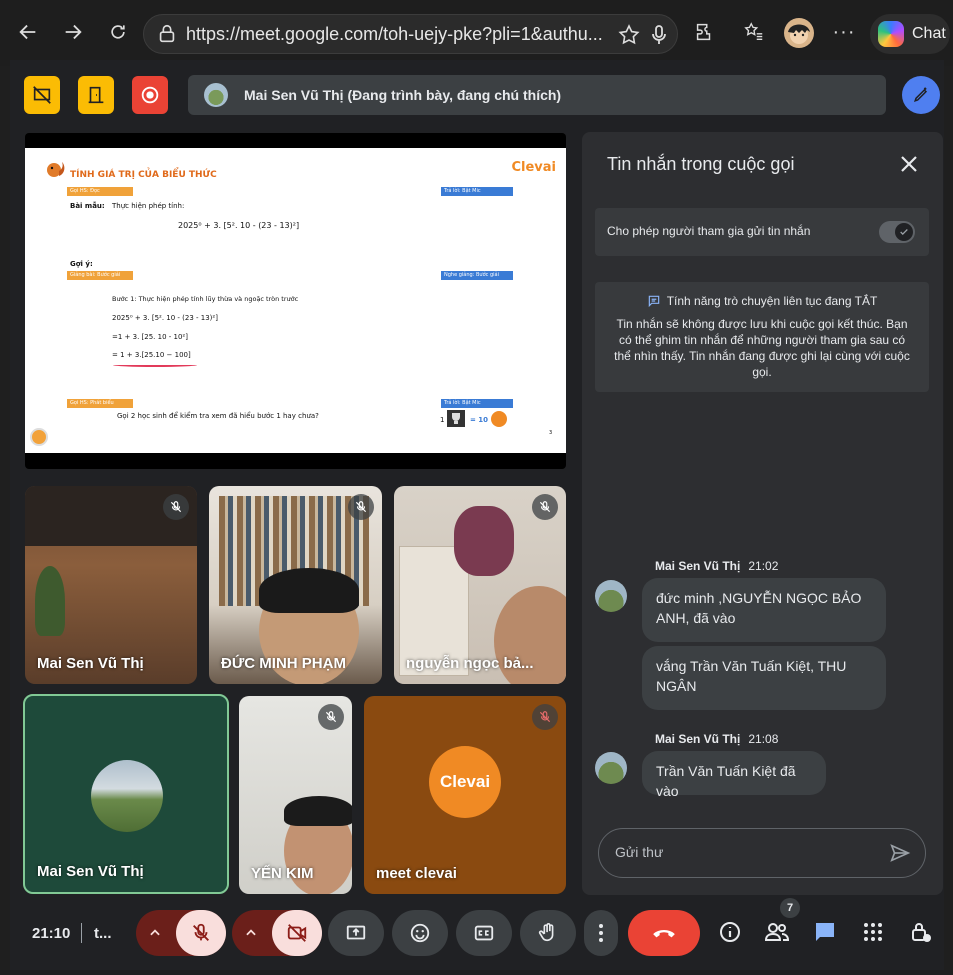 This screenshot has width=953, height=975. Describe the element at coordinates (904, 232) in the screenshot. I see `check-icon` at that location.